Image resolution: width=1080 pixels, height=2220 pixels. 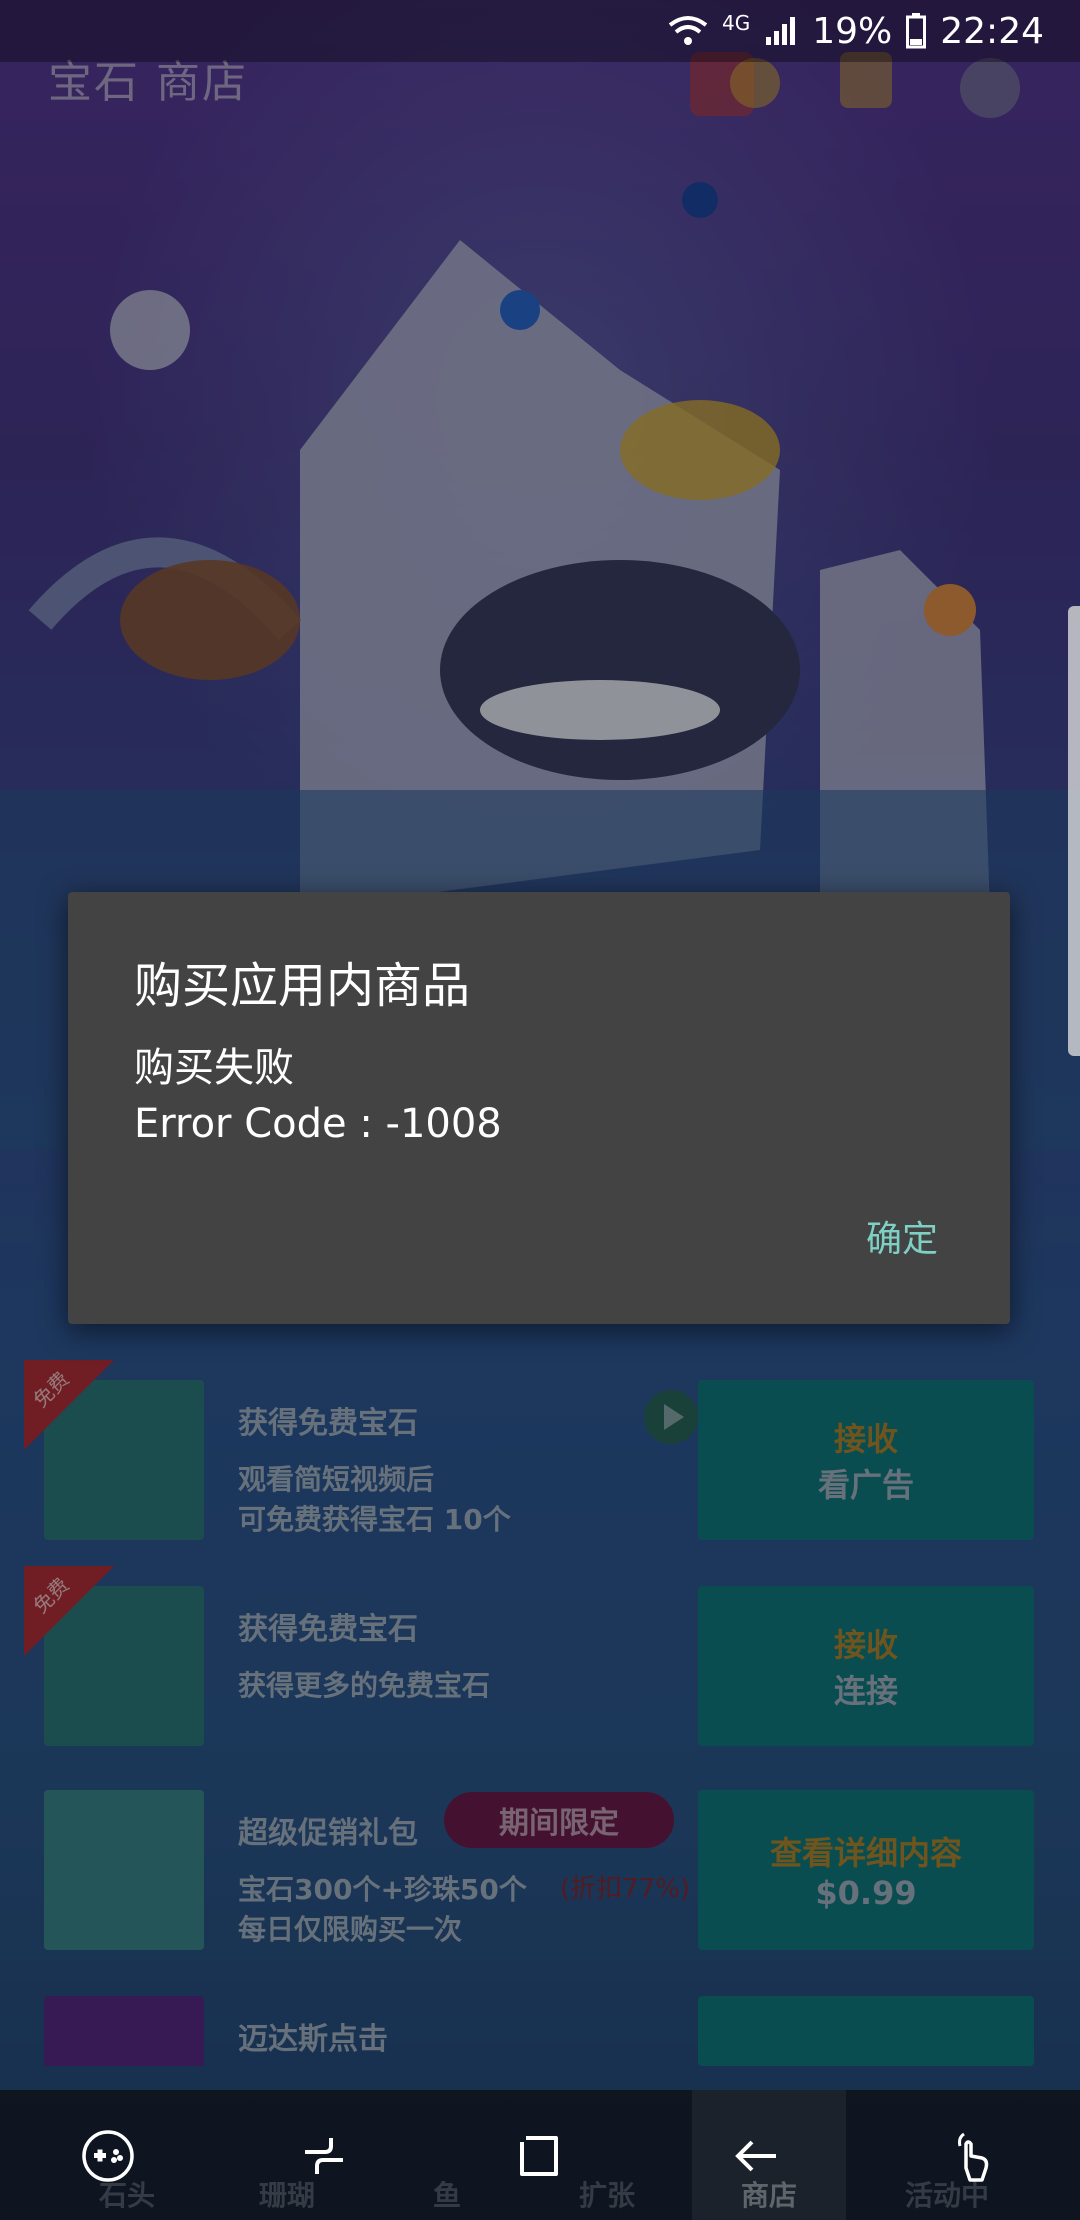 What do you see at coordinates (214, 1068) in the screenshot?
I see `dialog-message-line: 购买失败` at bounding box center [214, 1068].